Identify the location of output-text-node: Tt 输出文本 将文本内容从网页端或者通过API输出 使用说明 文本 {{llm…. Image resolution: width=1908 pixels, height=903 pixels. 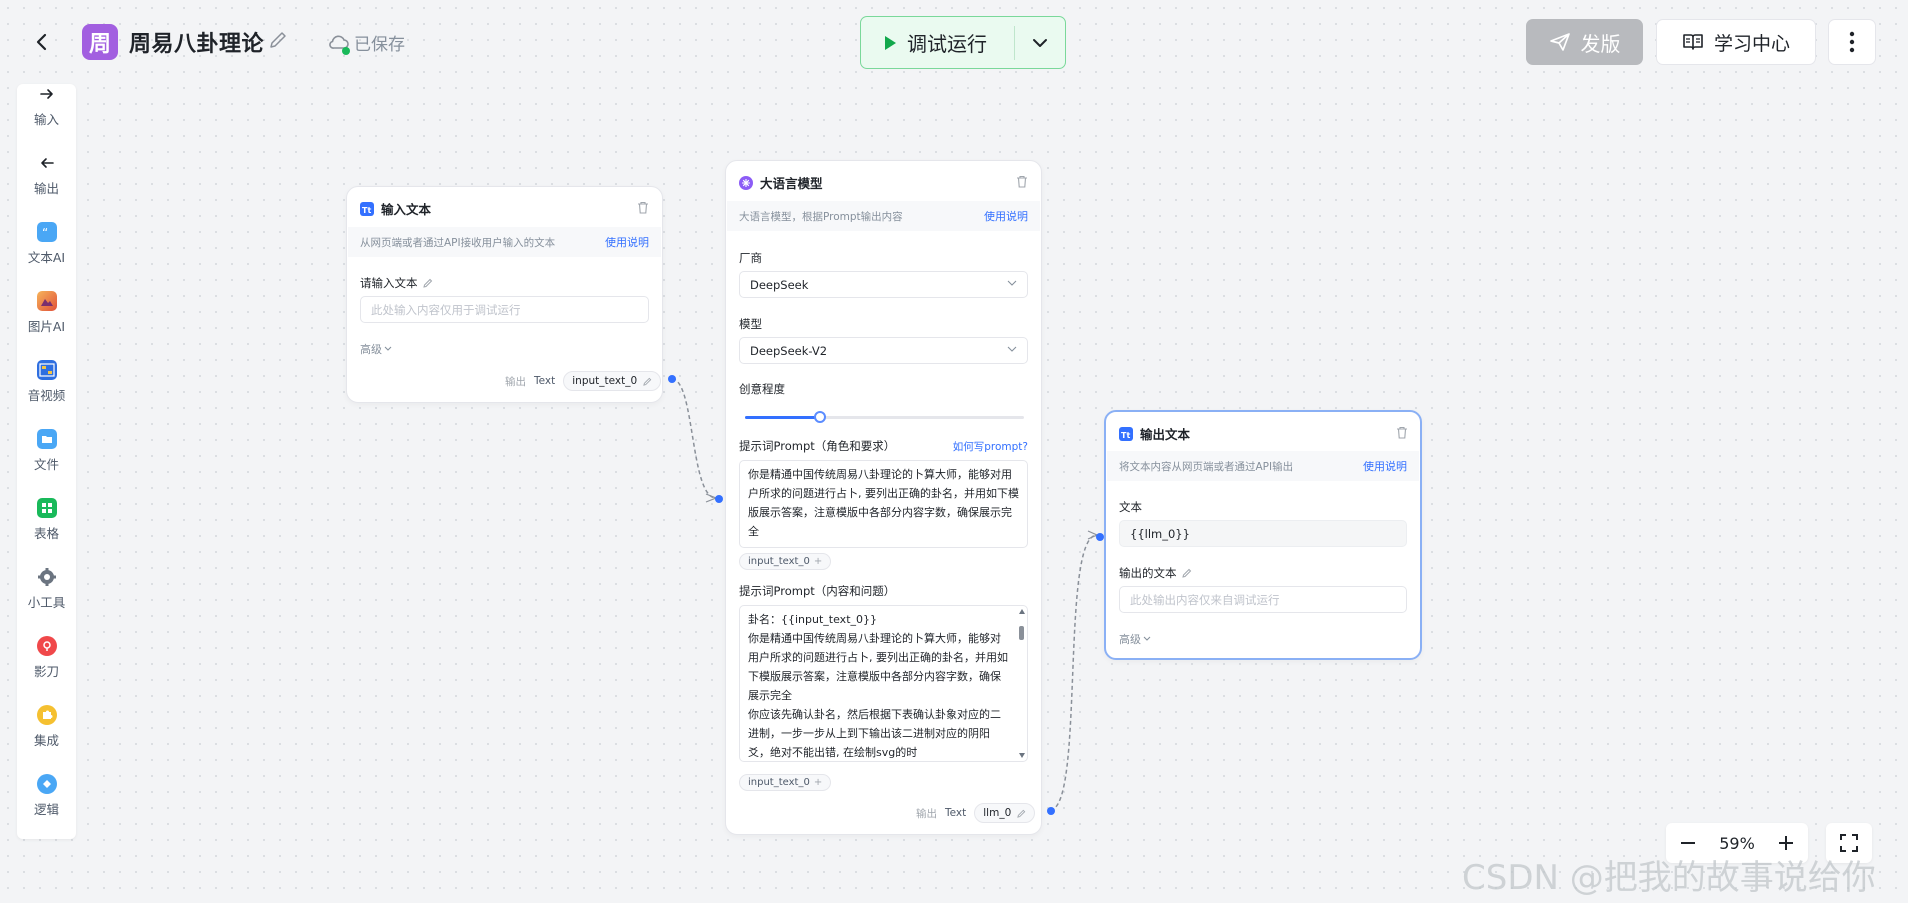
(1259, 535).